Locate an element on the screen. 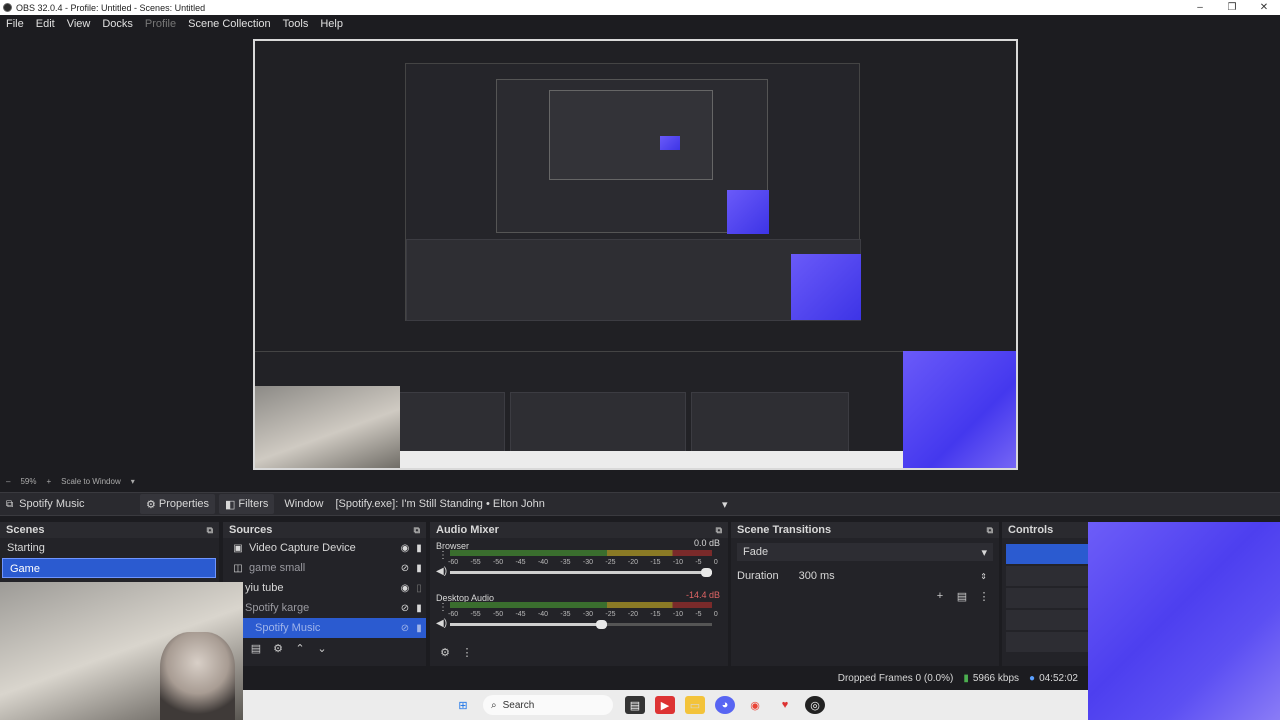 Image resolution: width=1280 pixels, height=720 pixels. transition-select: Fade ▾ is located at coordinates (865, 552).